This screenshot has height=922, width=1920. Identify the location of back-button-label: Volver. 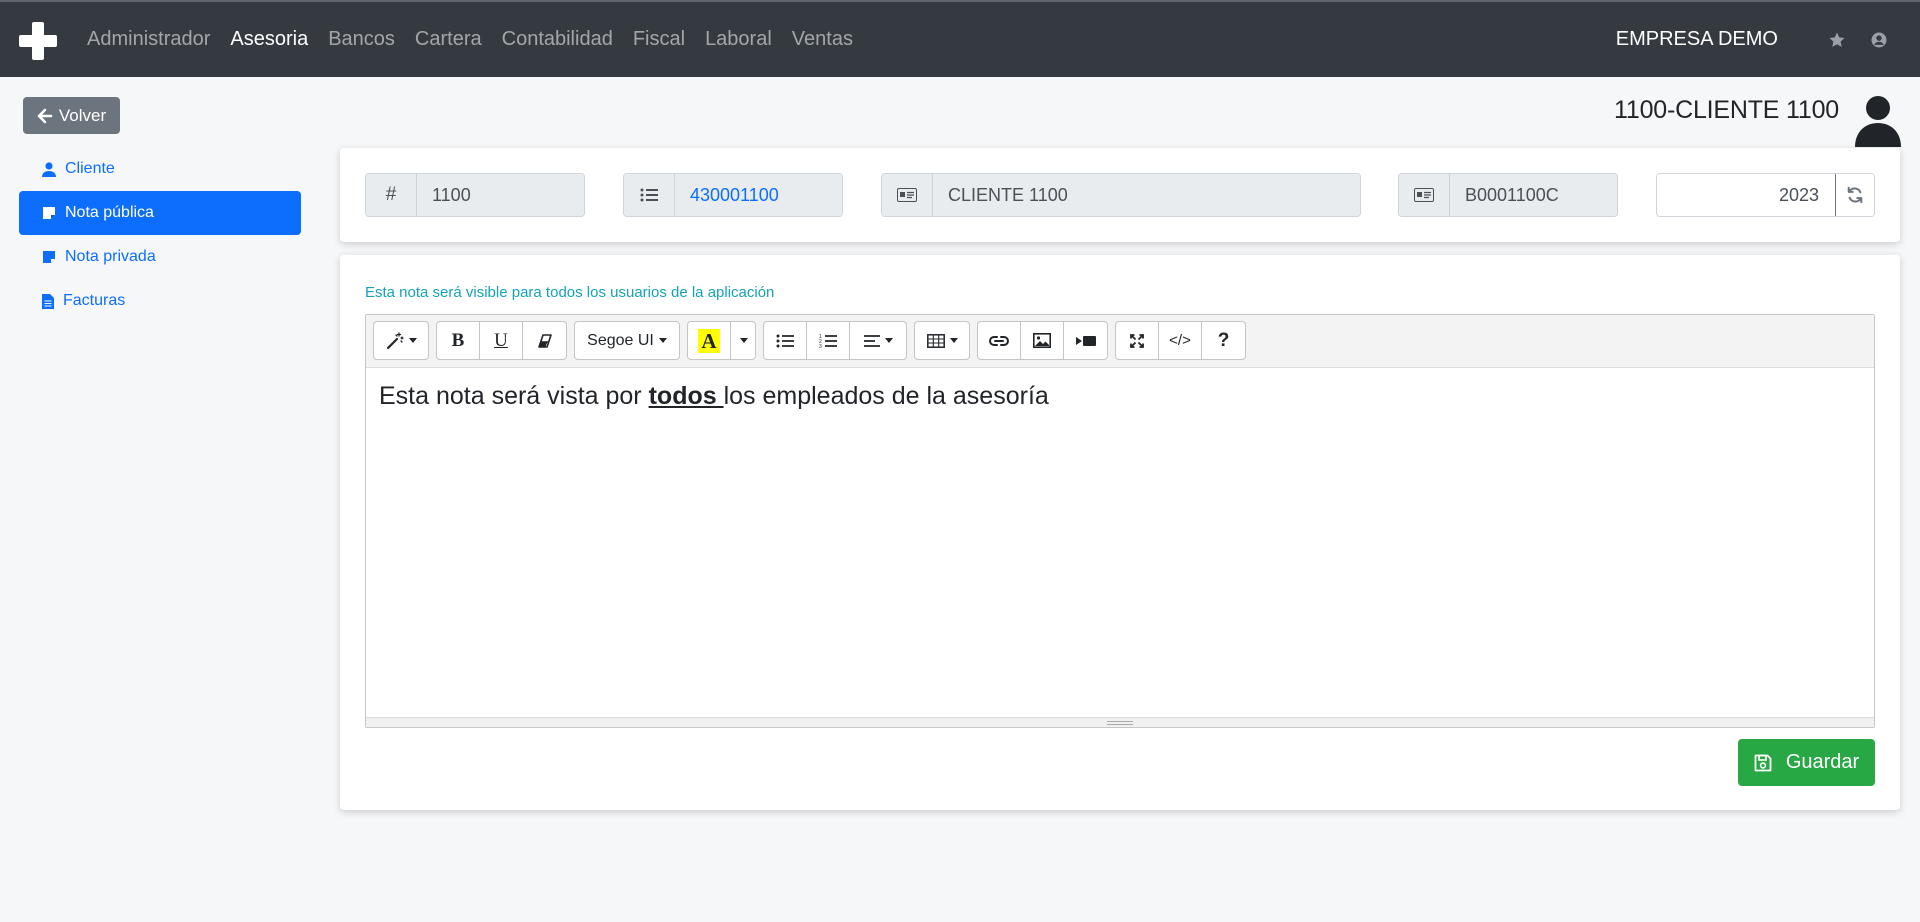
(82, 115).